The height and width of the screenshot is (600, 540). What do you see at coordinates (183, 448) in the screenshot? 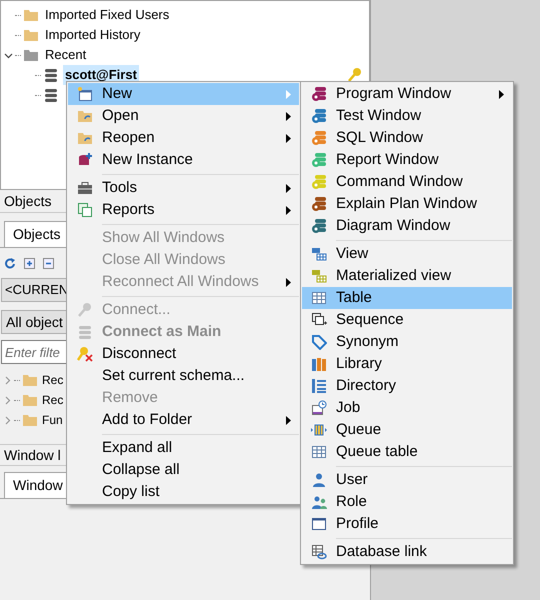
I see `menu-item: Expand all` at bounding box center [183, 448].